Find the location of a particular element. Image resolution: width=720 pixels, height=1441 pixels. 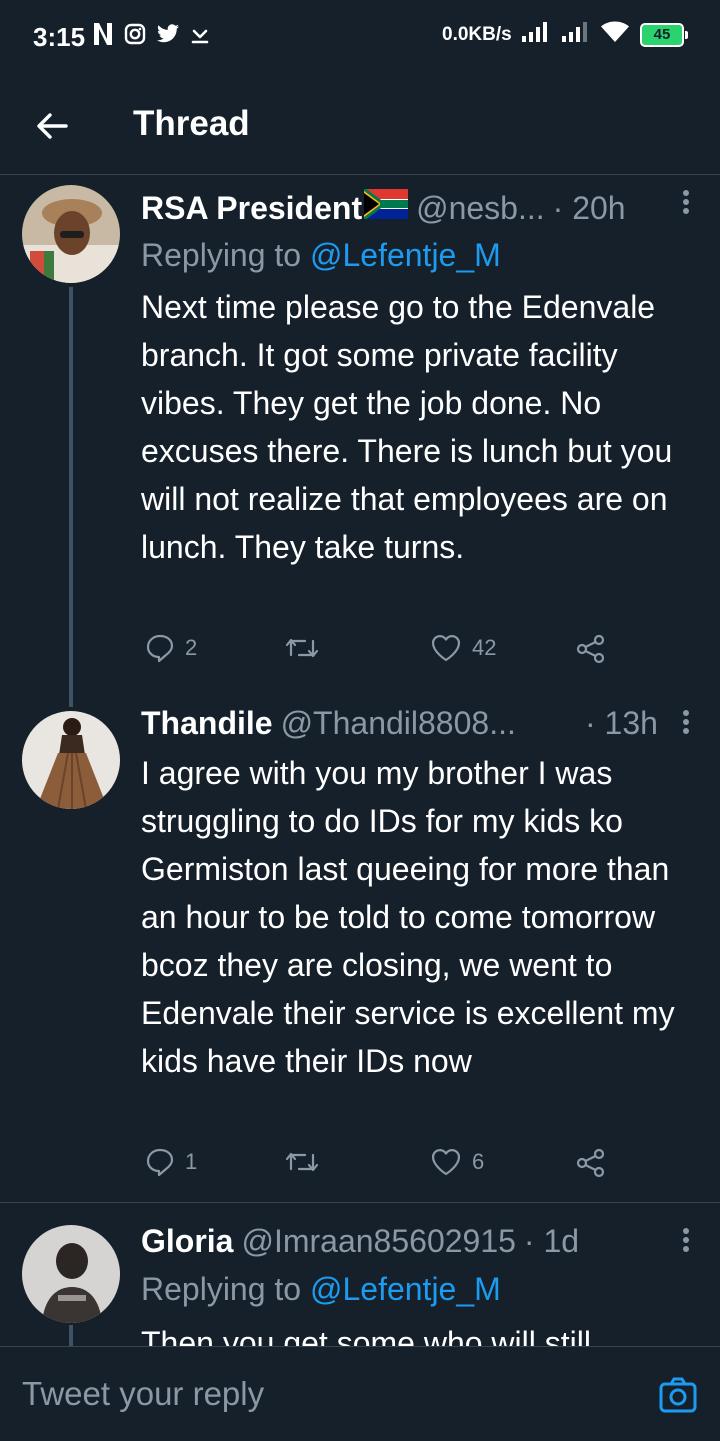

wifi-icon is located at coordinates (615, 34).